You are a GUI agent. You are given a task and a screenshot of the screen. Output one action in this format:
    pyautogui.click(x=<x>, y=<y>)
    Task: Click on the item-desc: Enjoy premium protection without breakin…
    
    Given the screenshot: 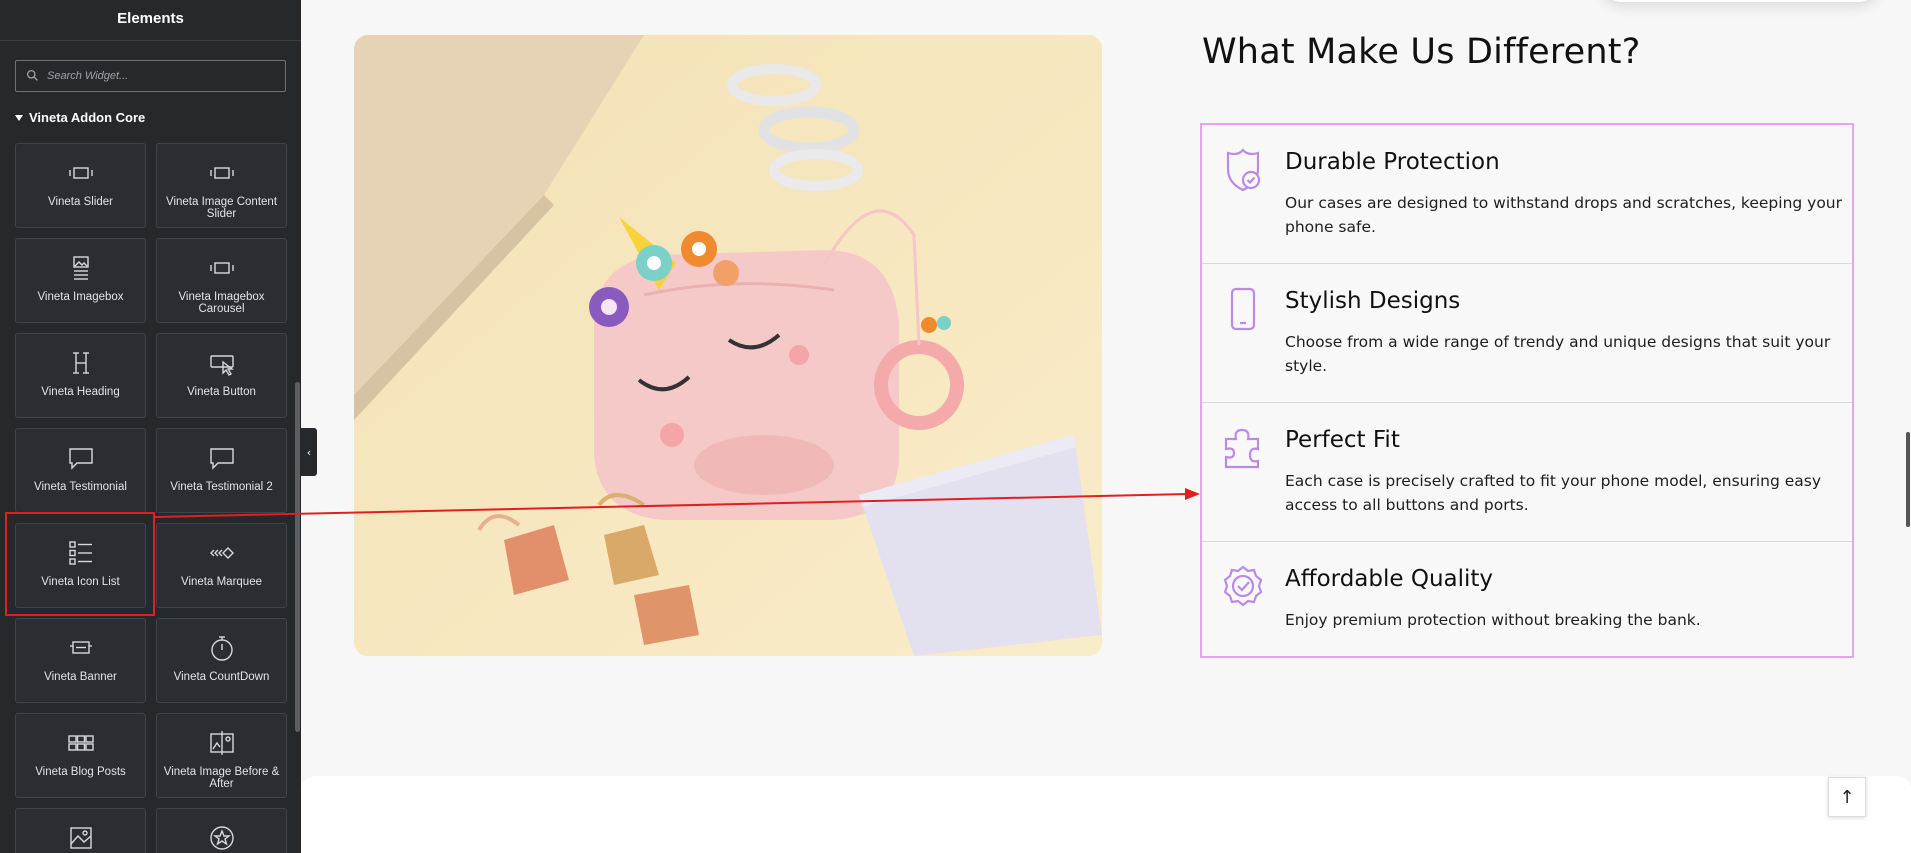 What is the action you would take?
    pyautogui.click(x=1493, y=620)
    